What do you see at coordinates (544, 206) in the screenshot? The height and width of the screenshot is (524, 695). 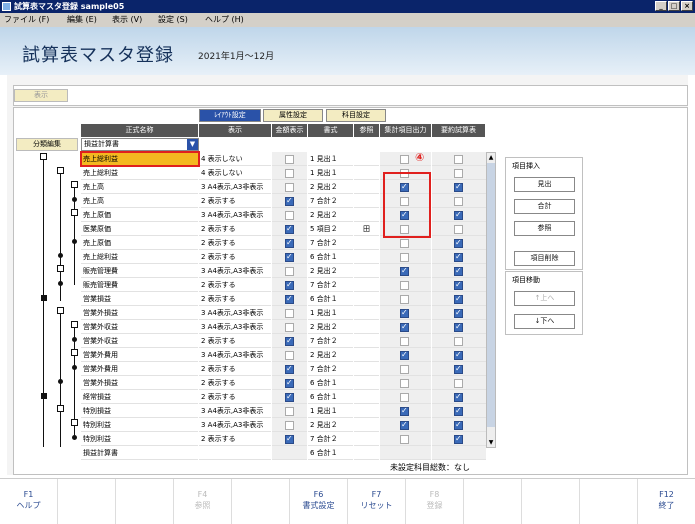 I see `insert-total-button: 合計` at bounding box center [544, 206].